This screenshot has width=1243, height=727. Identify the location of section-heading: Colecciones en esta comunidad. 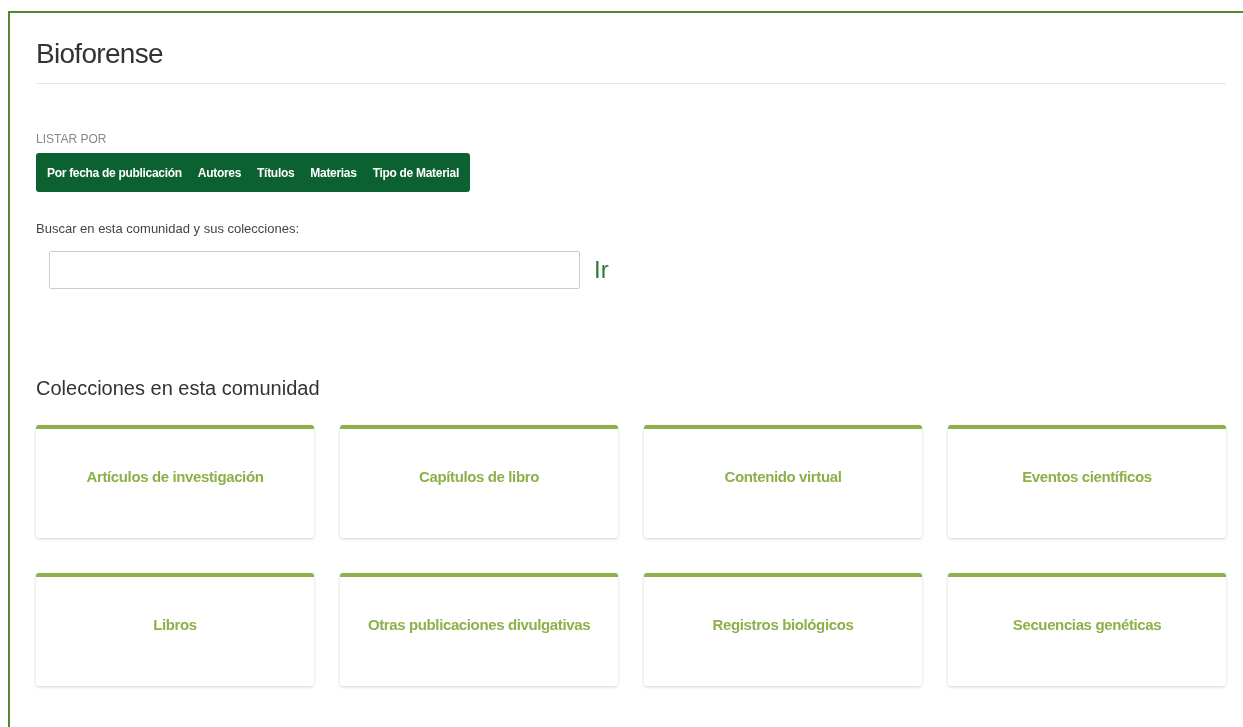
(178, 388).